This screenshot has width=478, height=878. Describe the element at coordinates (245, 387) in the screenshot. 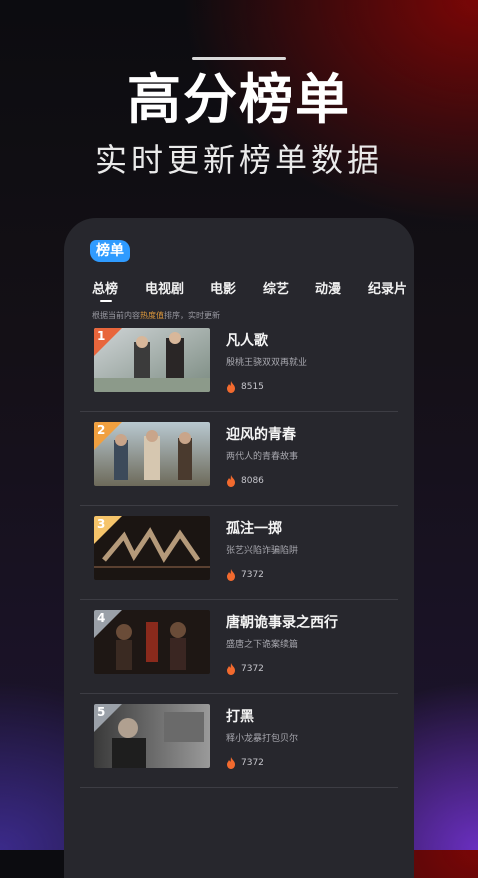

I see `heat-score: 8515` at that location.